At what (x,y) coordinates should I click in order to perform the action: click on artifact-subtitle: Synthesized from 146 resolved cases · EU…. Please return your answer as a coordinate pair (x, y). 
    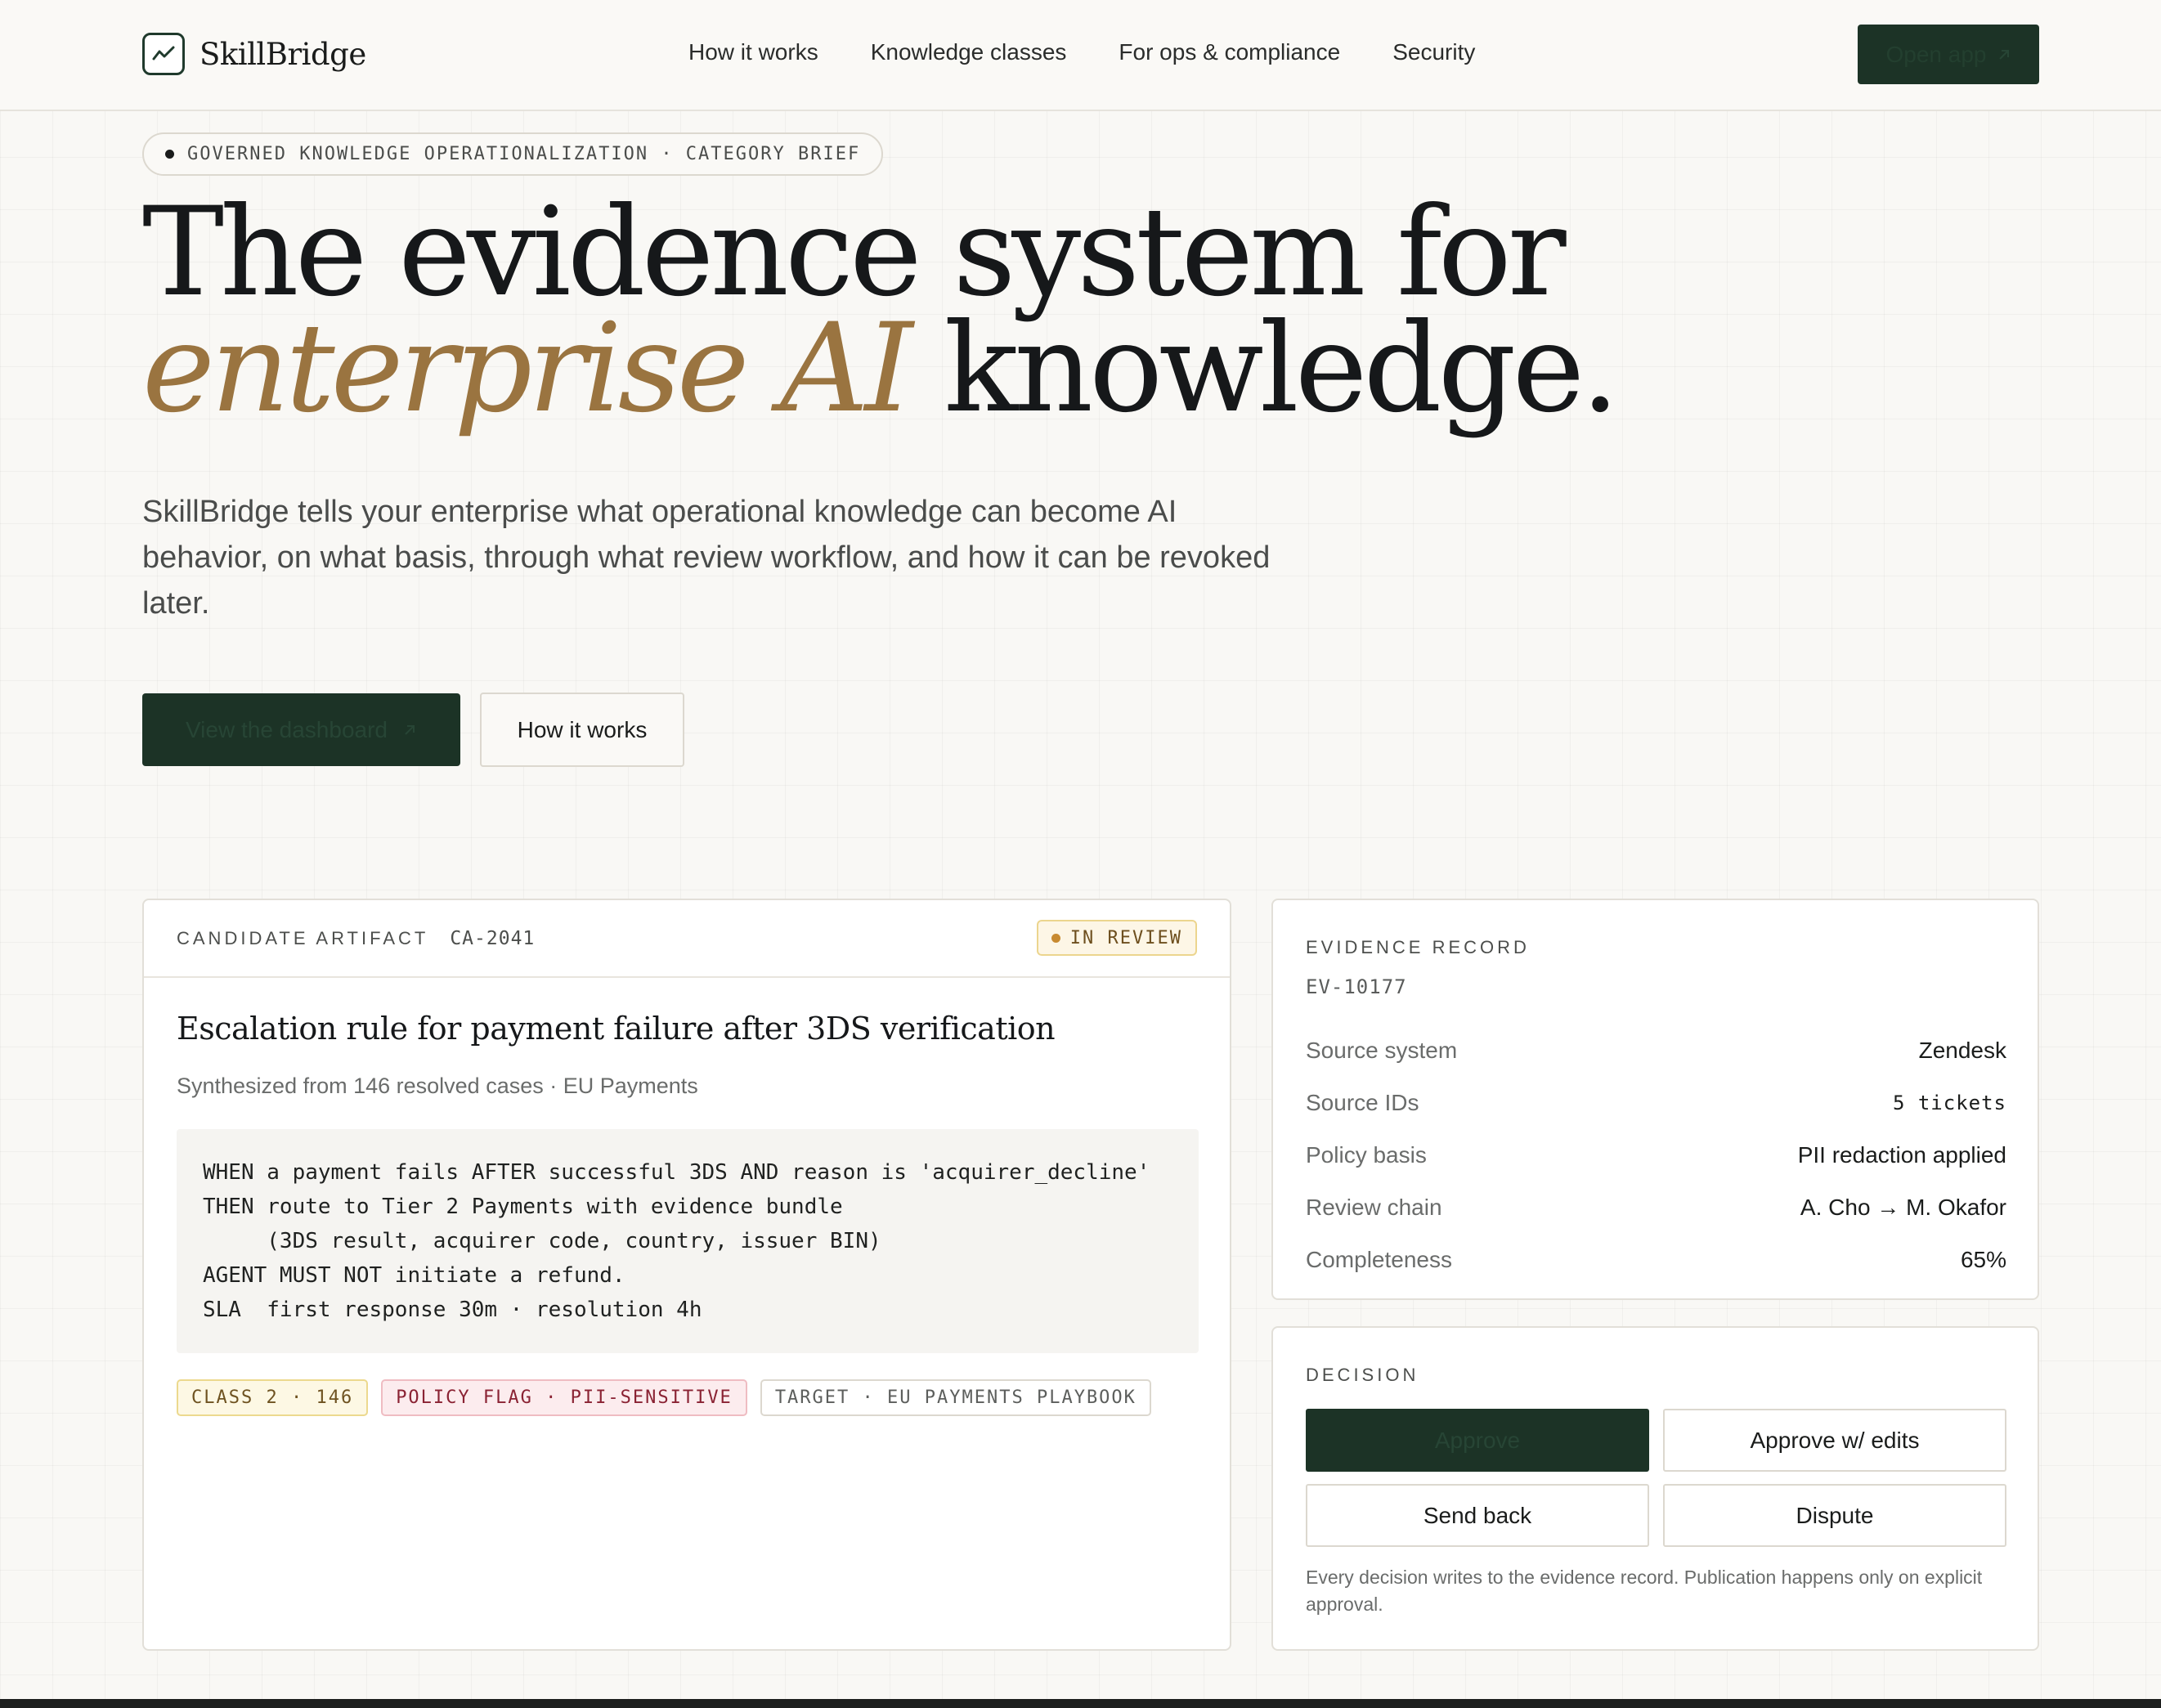
    Looking at the image, I should click on (437, 1086).